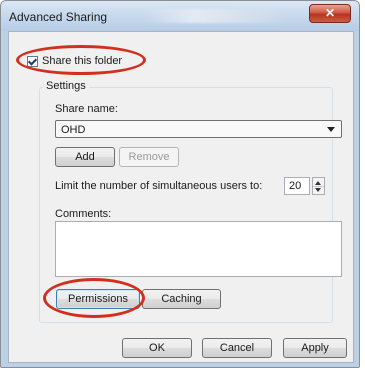  I want to click on remove-button: Remove, so click(149, 157).